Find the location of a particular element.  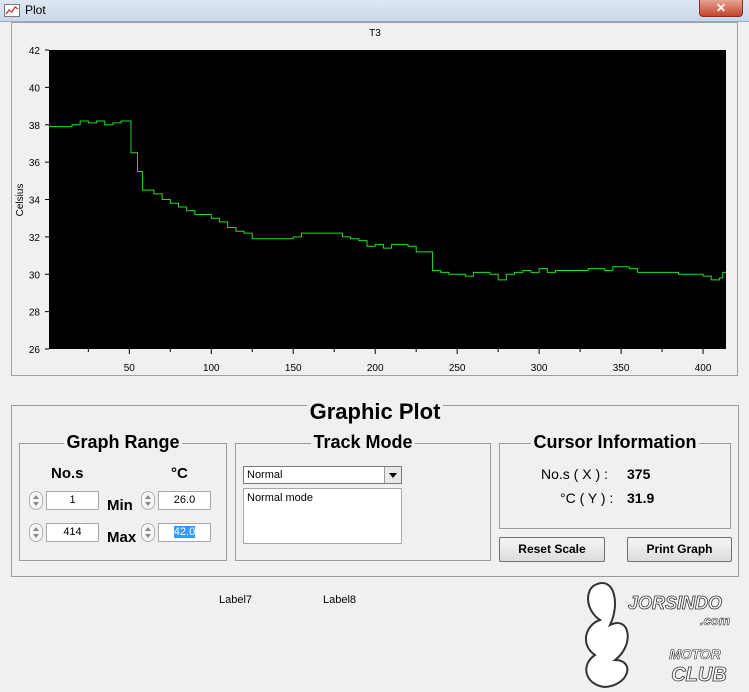

chevron-down-icon is located at coordinates (392, 475).